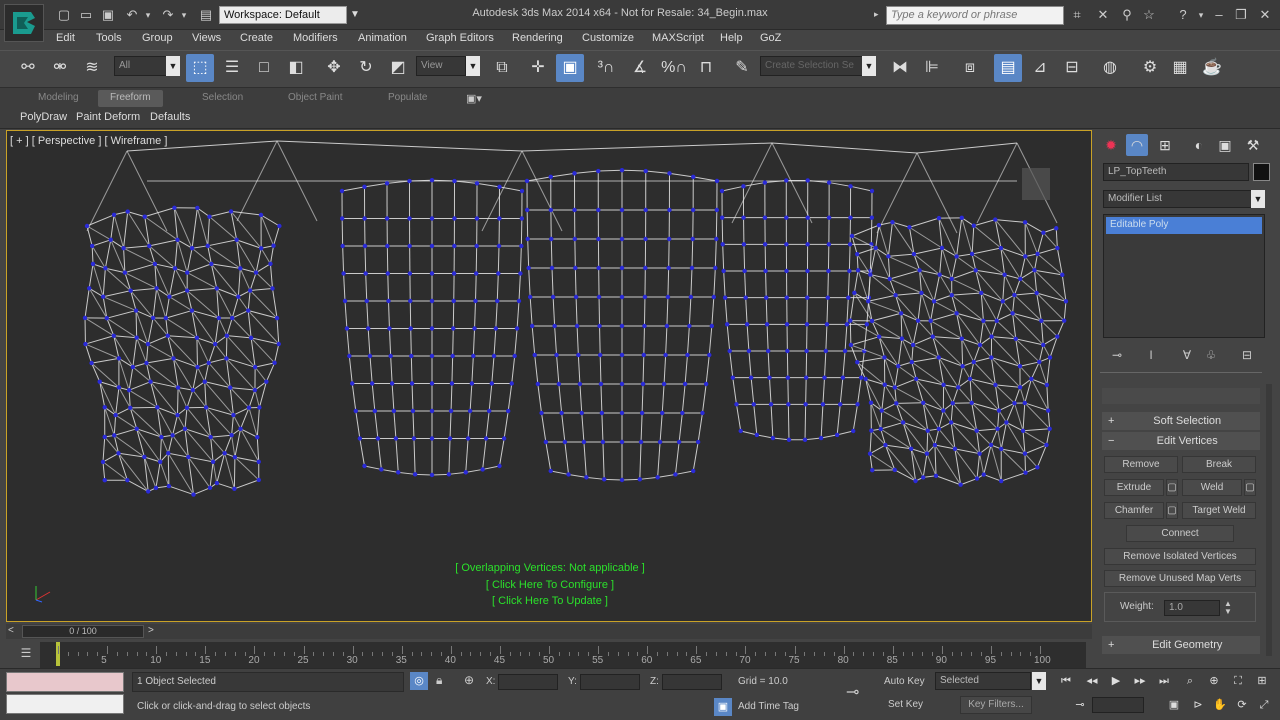 This screenshot has height=720, width=1280. What do you see at coordinates (1080, 705) in the screenshot?
I see `key-mode-toggle-icon: ⊸` at bounding box center [1080, 705].